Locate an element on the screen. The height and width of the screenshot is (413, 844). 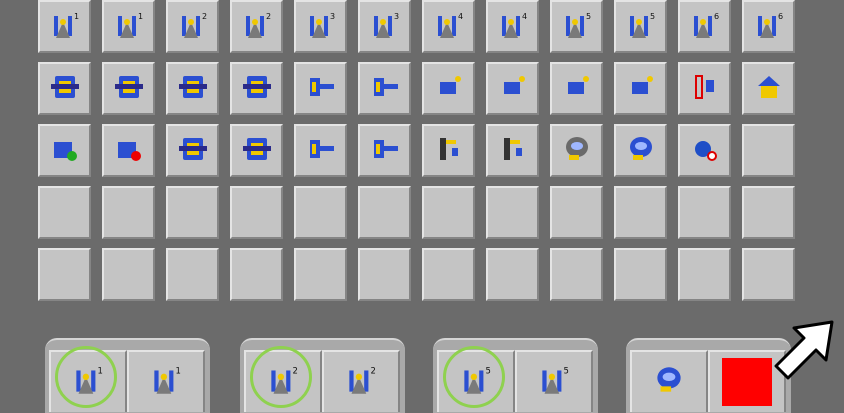
weld-slot-4-icon: 4 is located at coordinates (449, 27).